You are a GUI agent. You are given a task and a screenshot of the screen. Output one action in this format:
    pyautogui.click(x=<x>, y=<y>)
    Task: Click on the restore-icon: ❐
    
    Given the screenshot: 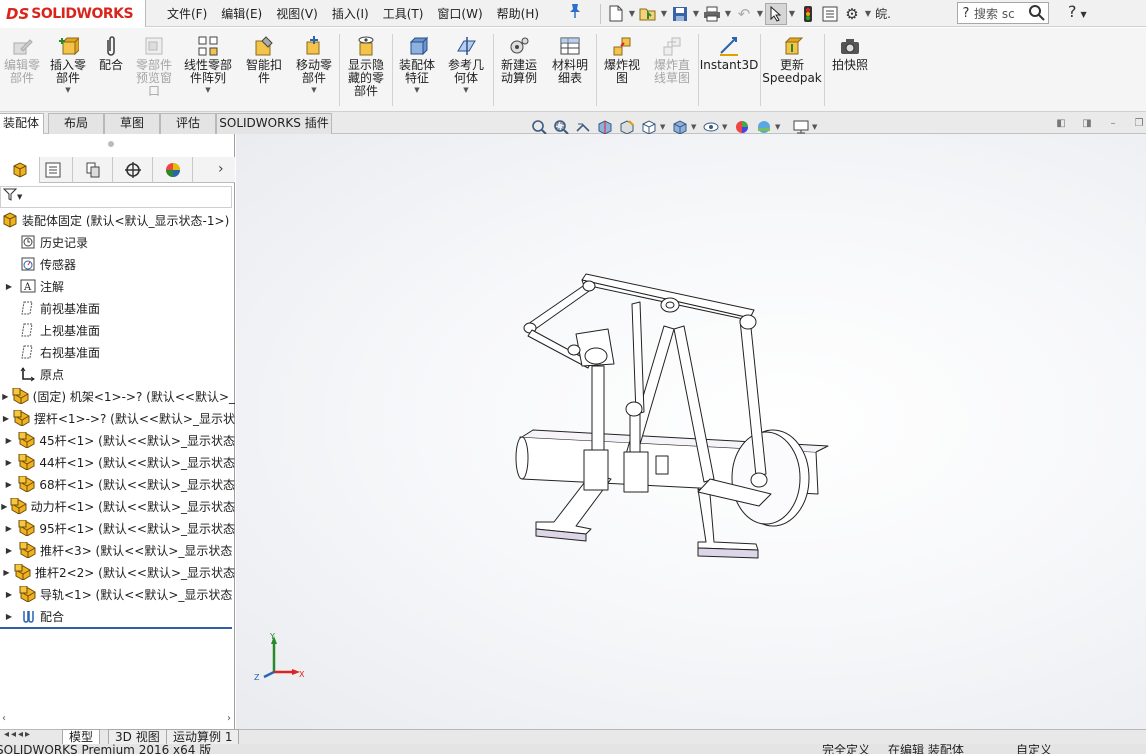 What is the action you would take?
    pyautogui.click(x=1136, y=126)
    